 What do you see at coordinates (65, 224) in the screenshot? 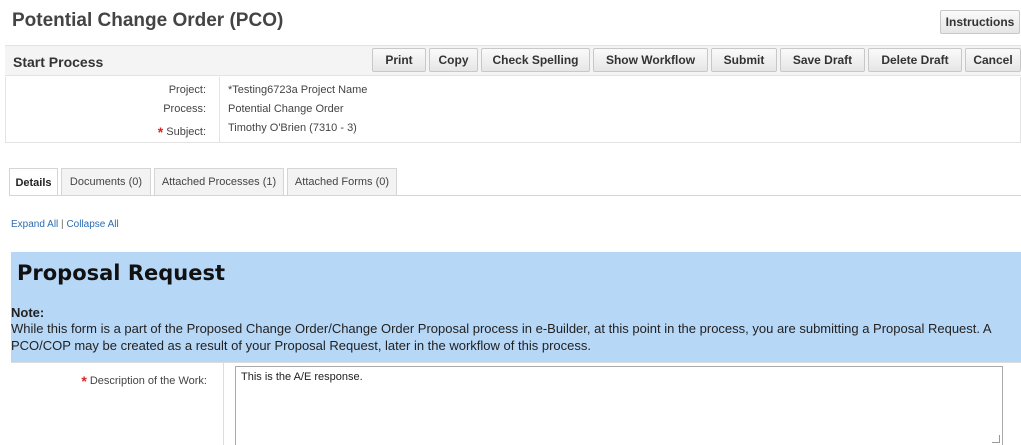
I see `expand-collapse-links: Expand All | Collapse All` at bounding box center [65, 224].